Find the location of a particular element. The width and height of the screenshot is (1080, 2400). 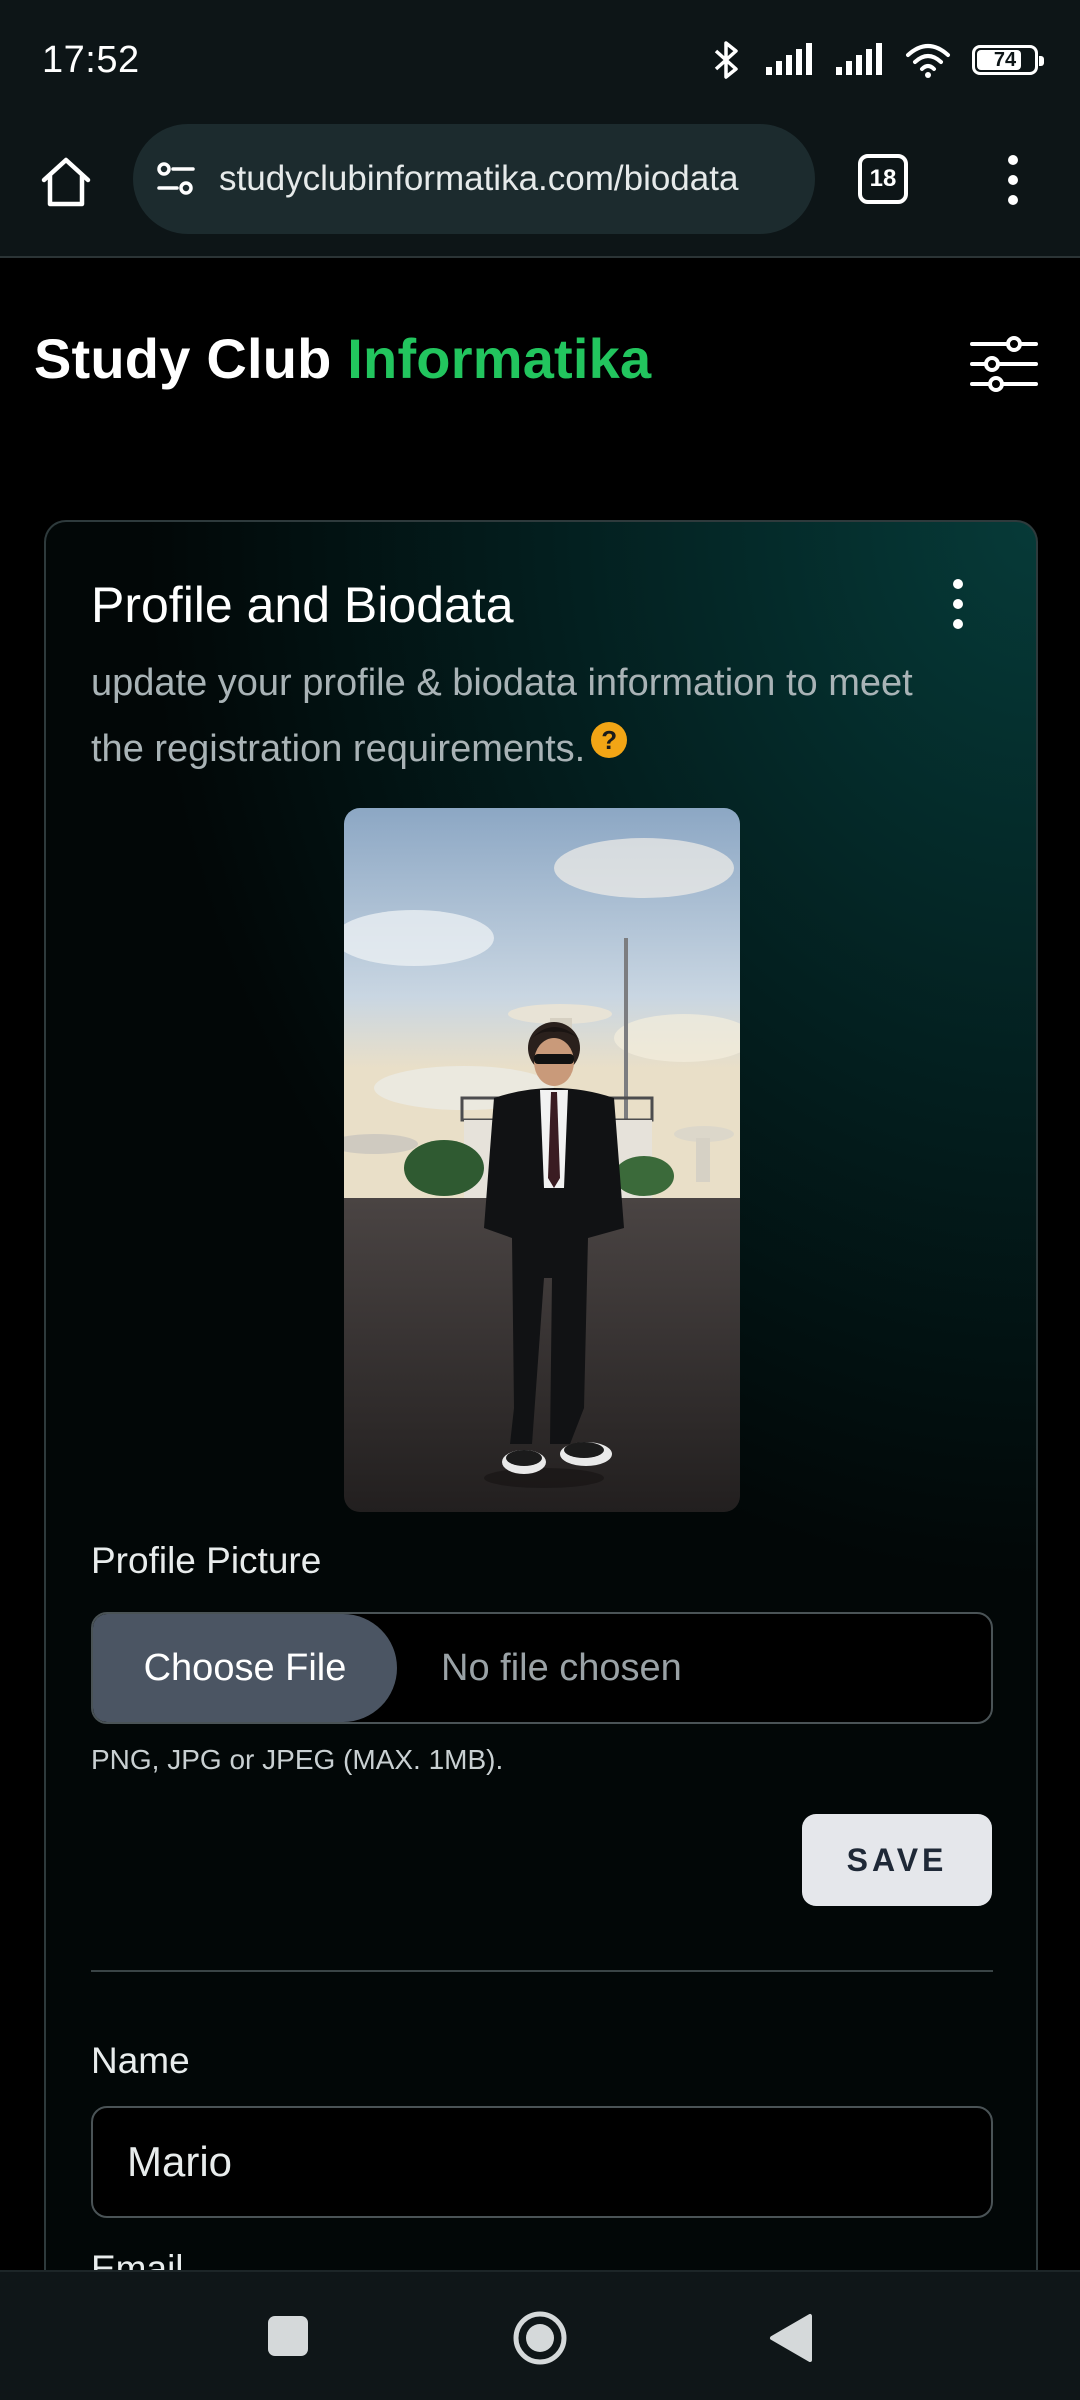

card-title: Profile and Biodata is located at coordinates (302, 605).